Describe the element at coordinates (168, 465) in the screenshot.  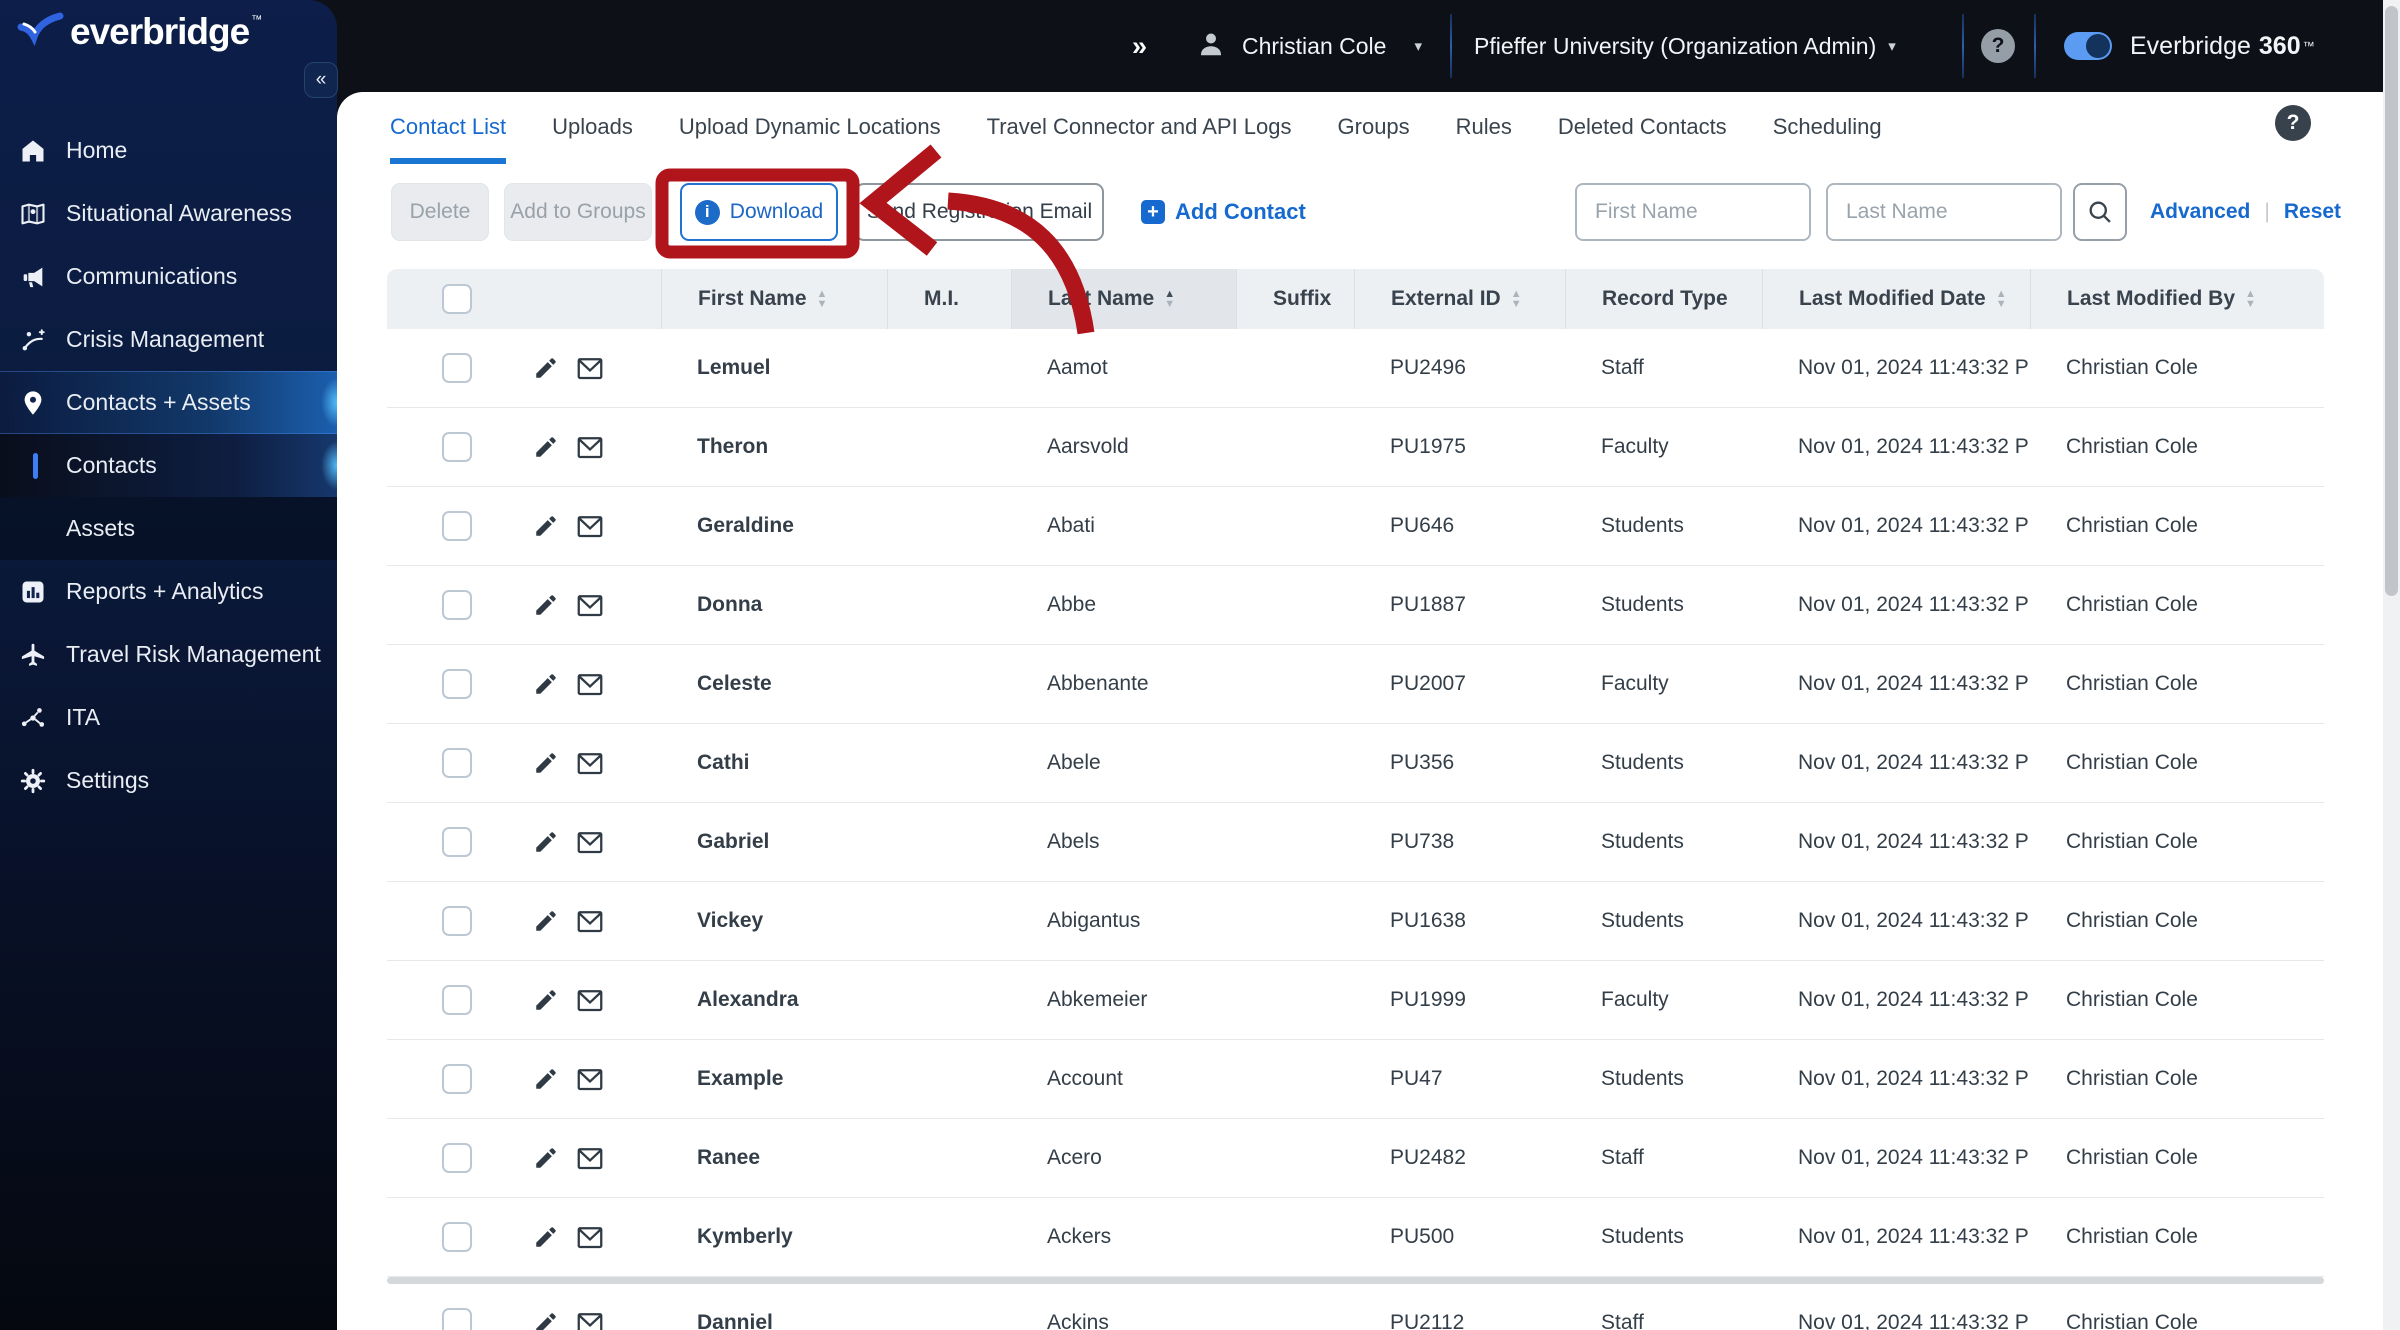
I see `sidebar-item-contacts: Contacts` at that location.